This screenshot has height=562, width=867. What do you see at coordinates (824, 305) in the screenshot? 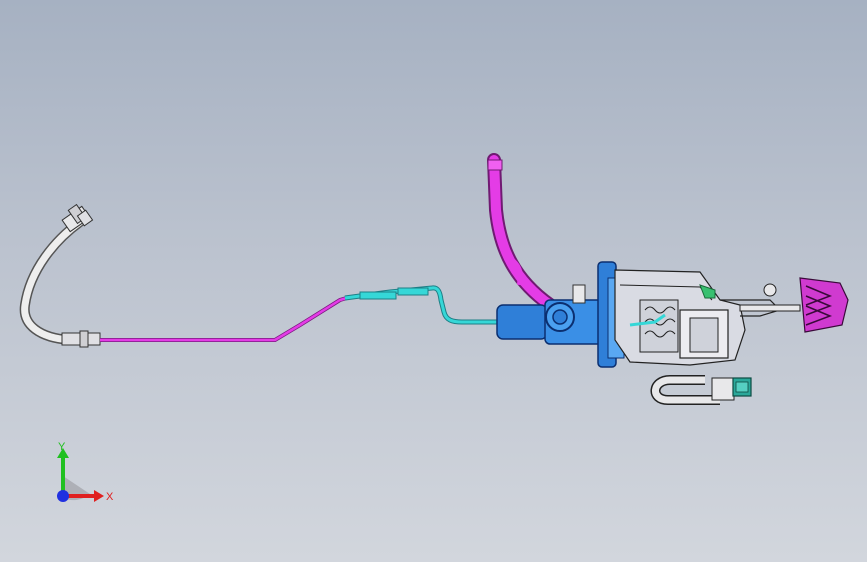
I see `brake-pedal-pad` at bounding box center [824, 305].